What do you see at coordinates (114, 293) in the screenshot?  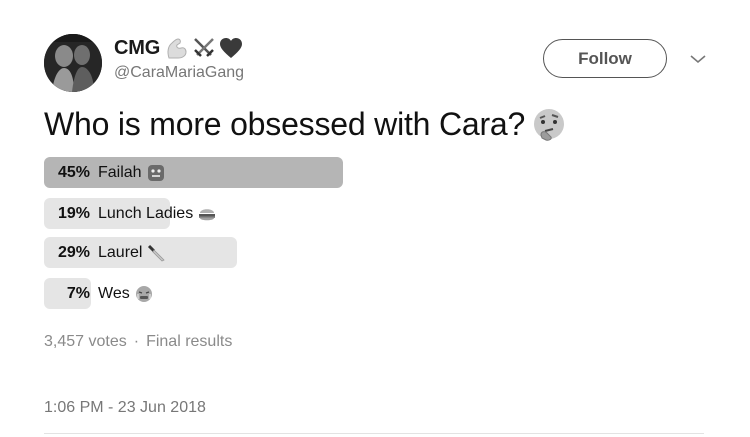 I see `poll-choice: Wes` at bounding box center [114, 293].